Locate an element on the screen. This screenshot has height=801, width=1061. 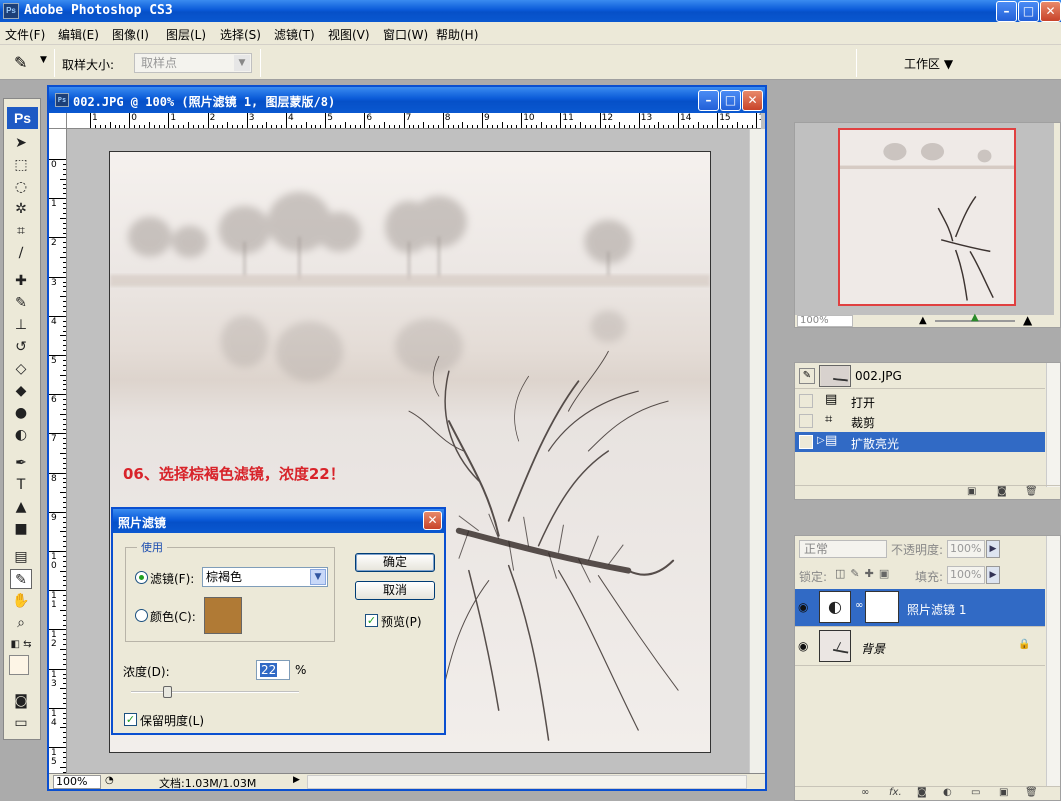
preview-checkbox: ✓ is located at coordinates (371, 620).